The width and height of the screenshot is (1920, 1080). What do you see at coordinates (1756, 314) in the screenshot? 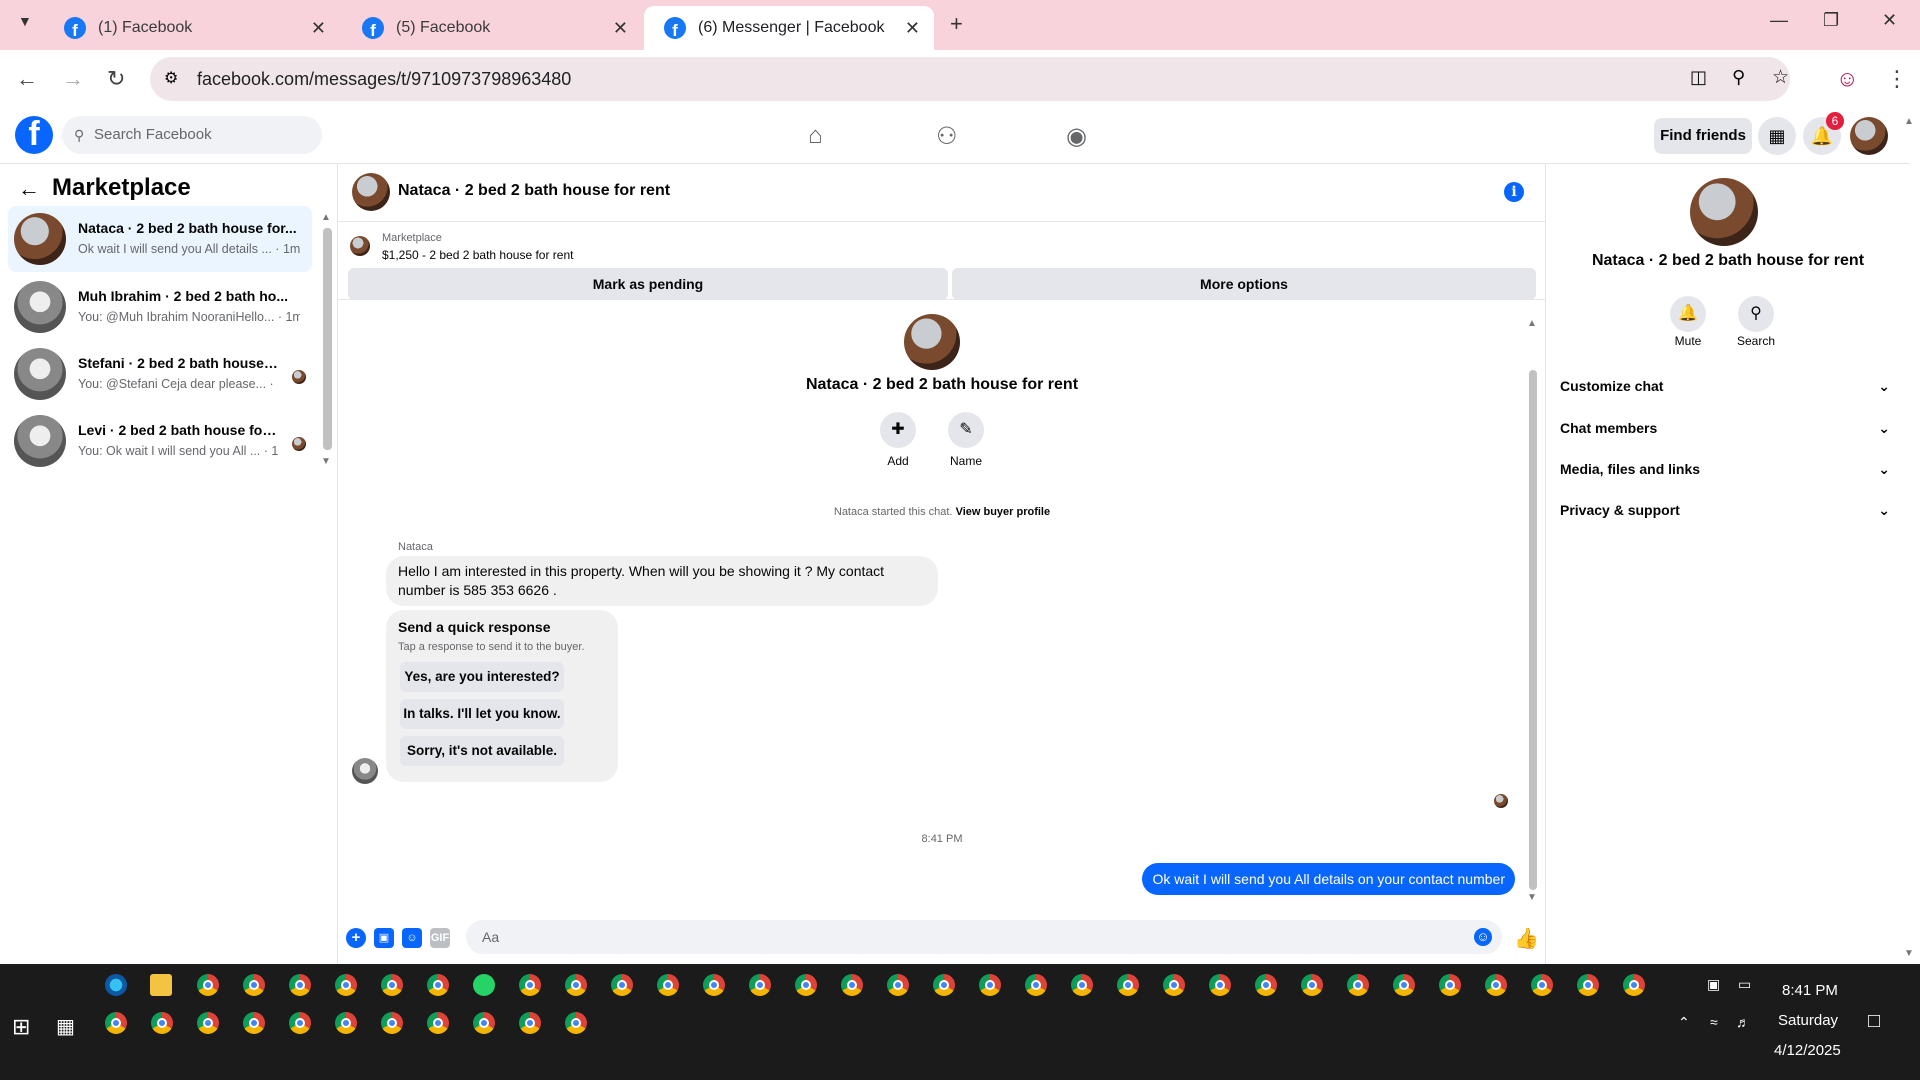
I see `search-icon: ⚲` at bounding box center [1756, 314].